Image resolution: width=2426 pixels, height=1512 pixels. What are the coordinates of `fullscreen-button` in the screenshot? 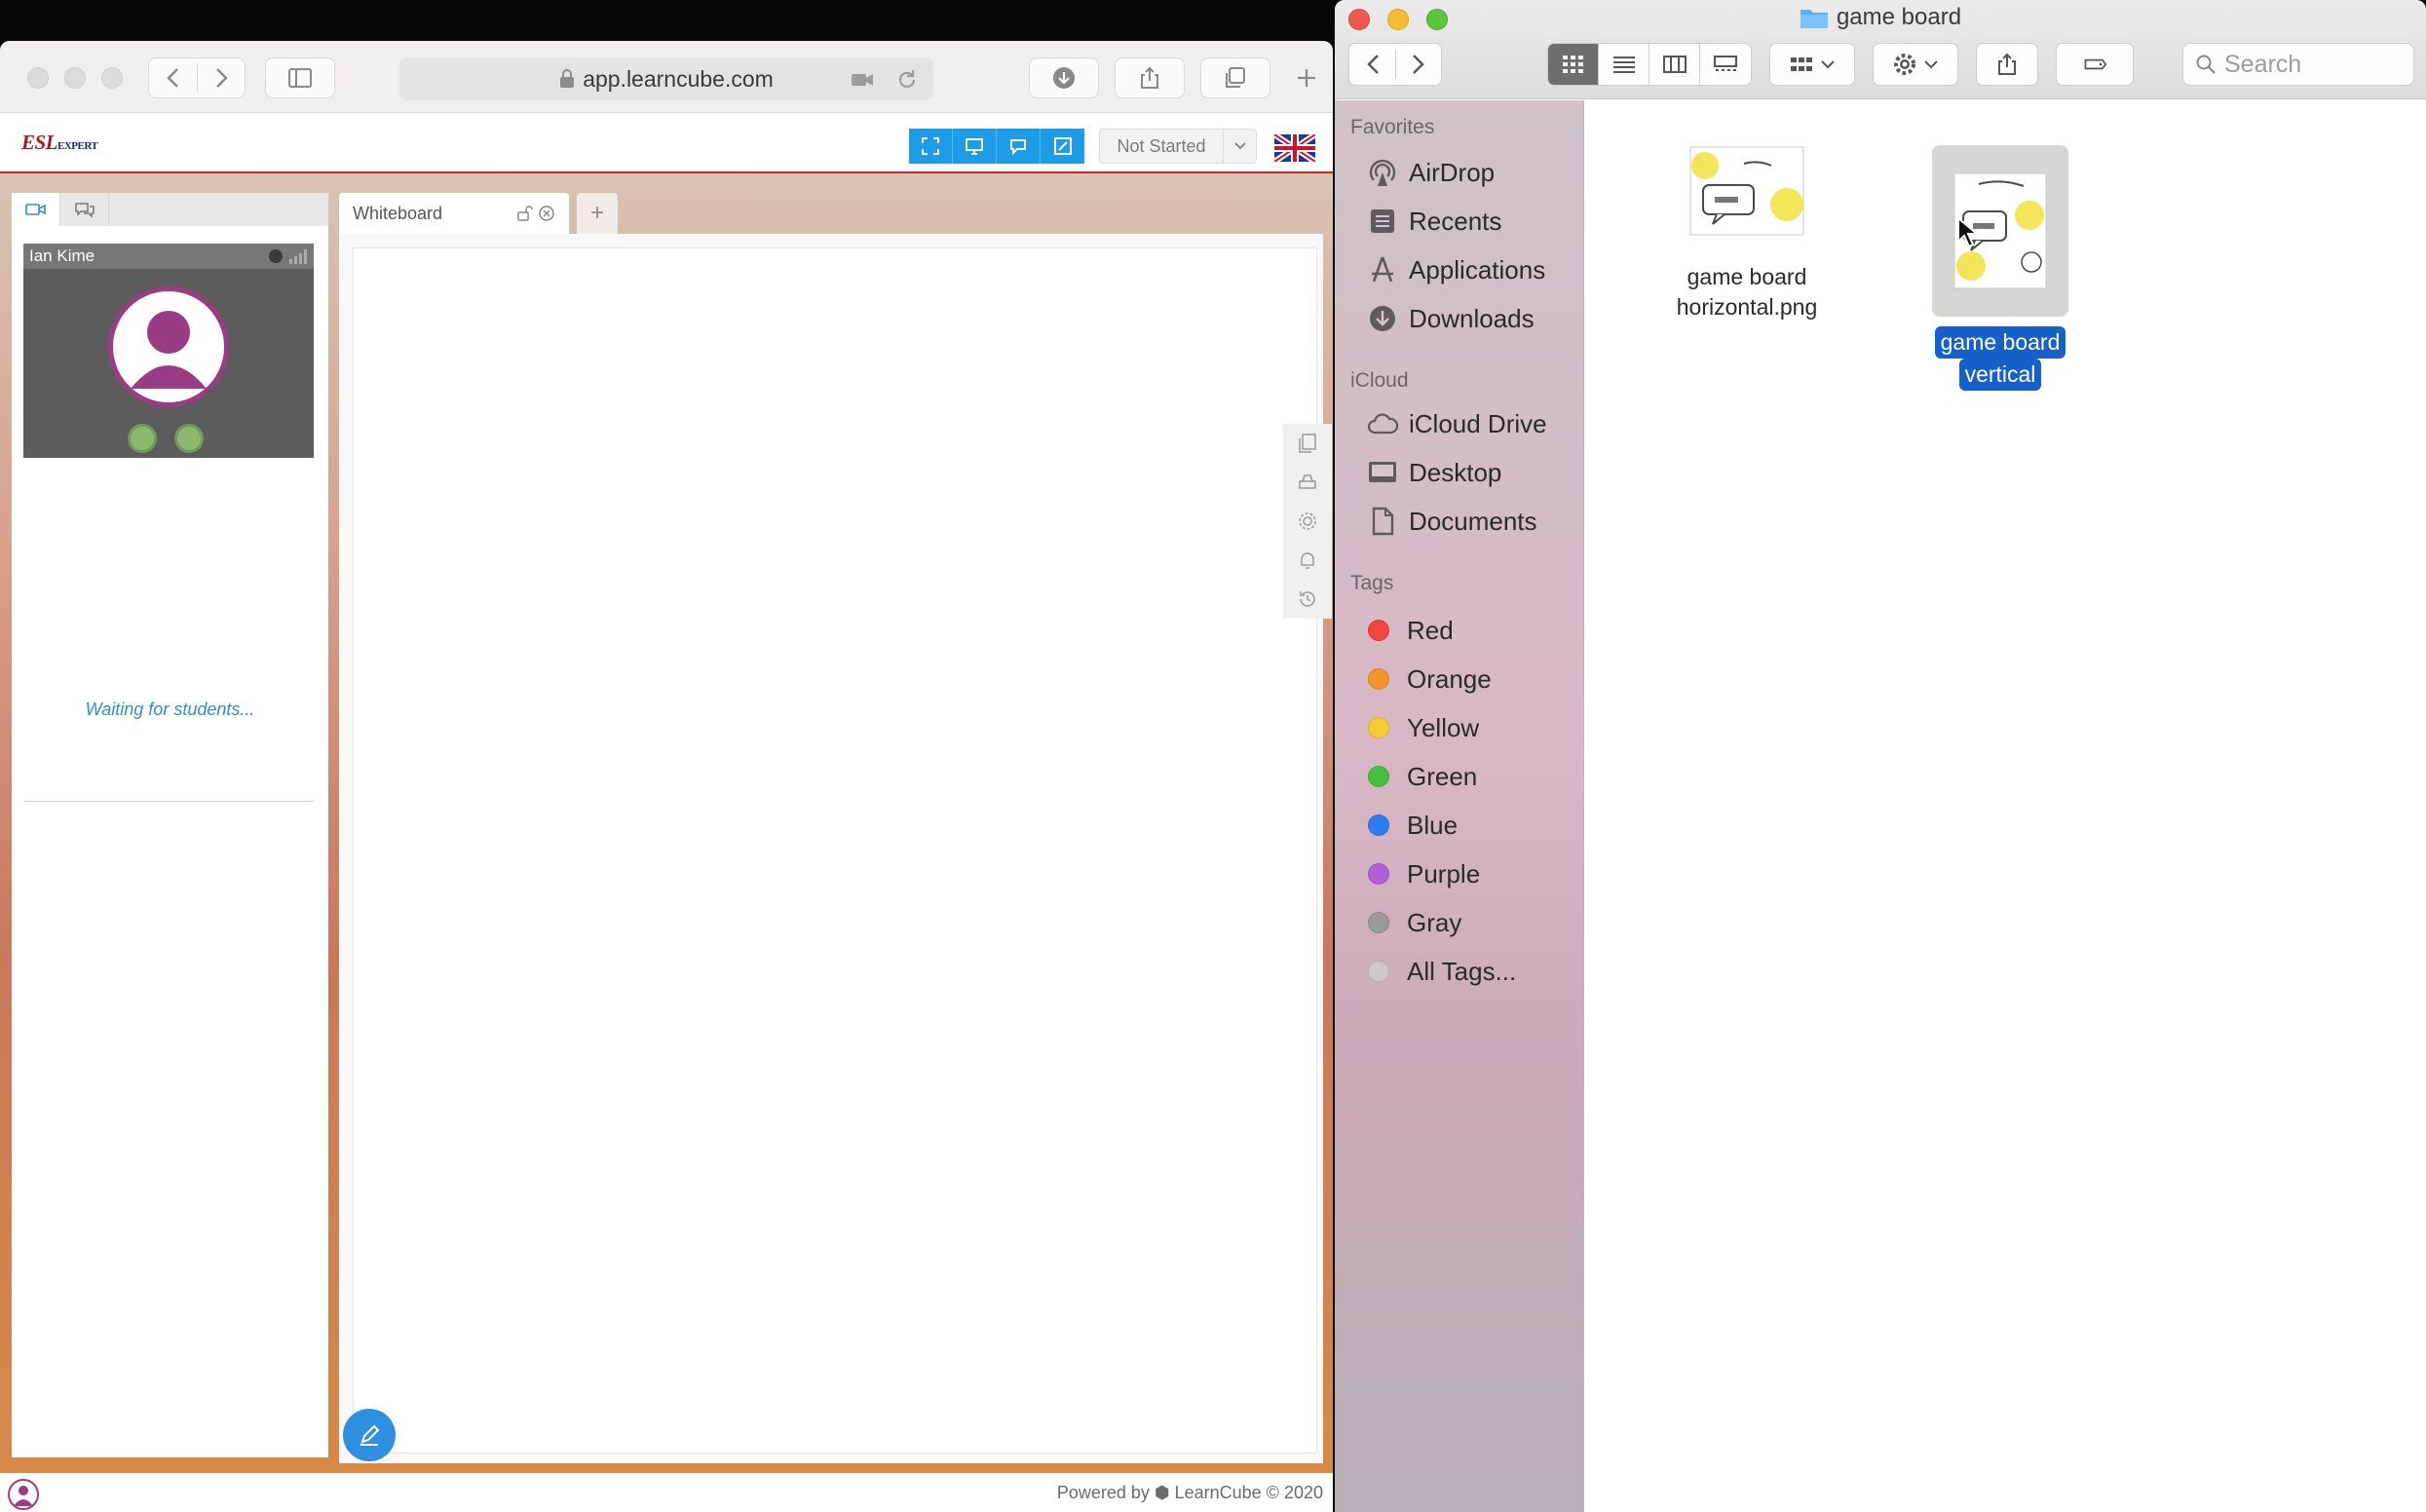 It's located at (931, 147).